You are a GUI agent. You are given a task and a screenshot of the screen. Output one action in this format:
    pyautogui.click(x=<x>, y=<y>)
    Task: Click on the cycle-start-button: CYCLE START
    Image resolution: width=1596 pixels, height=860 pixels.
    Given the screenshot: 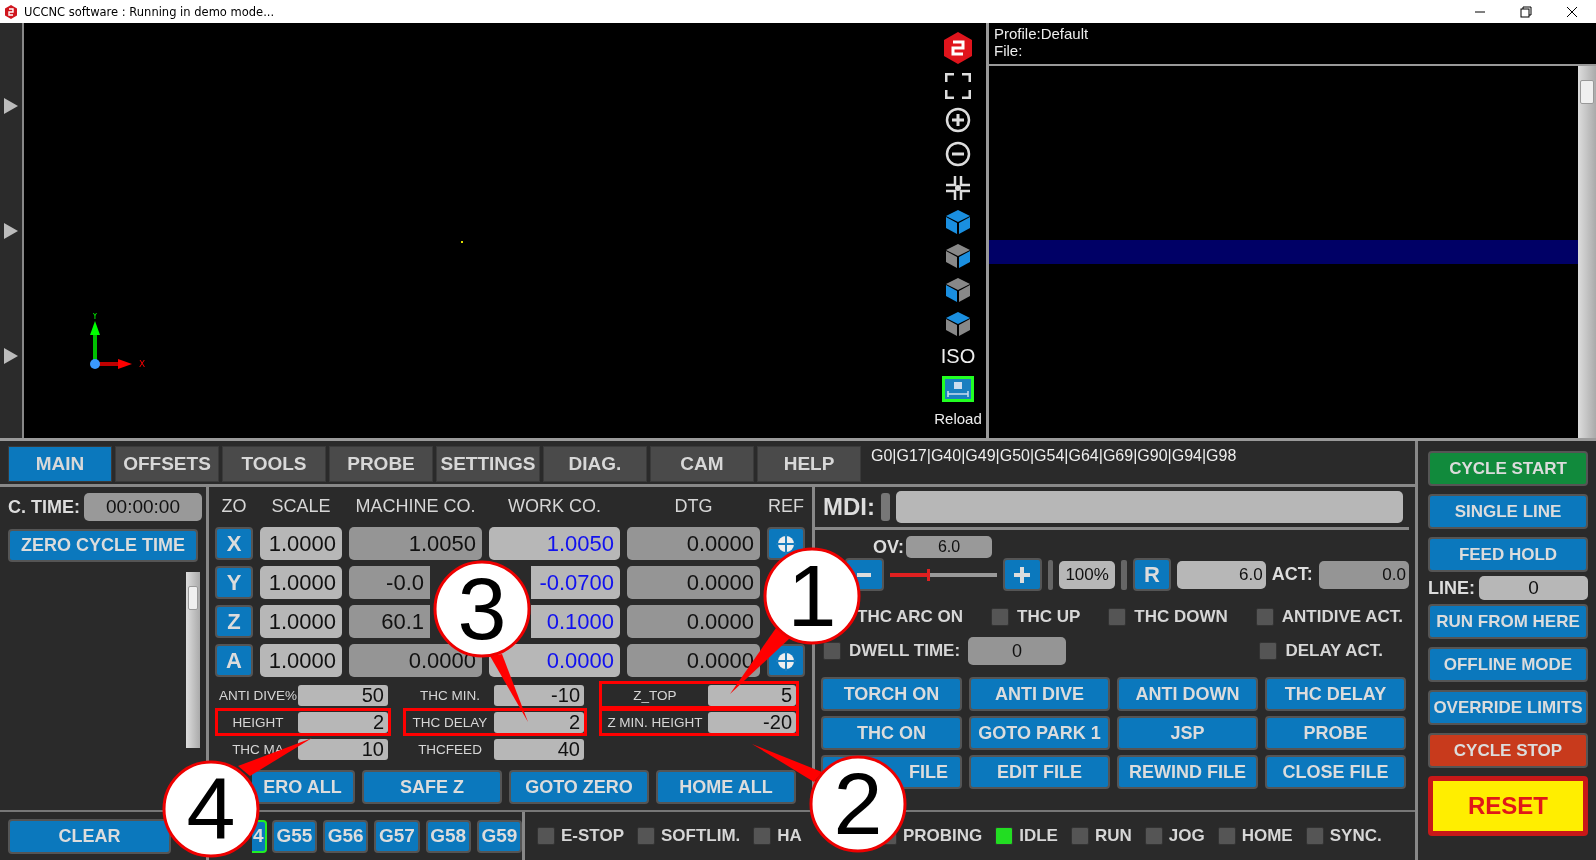 What is the action you would take?
    pyautogui.click(x=1508, y=468)
    